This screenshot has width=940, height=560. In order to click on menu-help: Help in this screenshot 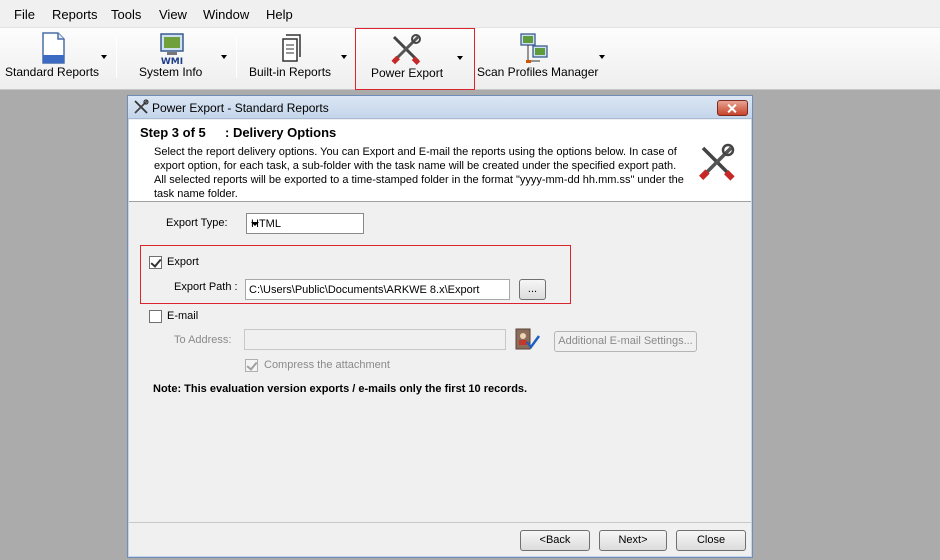, I will do `click(279, 14)`.